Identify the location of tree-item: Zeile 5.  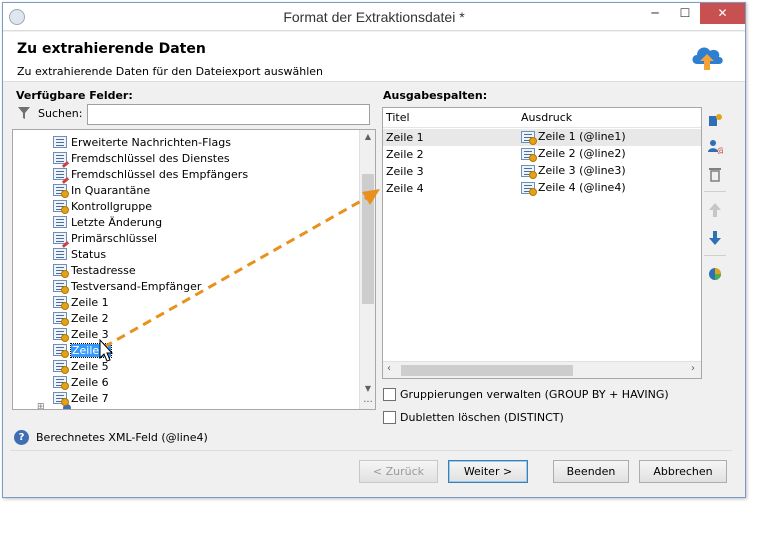
(81, 366).